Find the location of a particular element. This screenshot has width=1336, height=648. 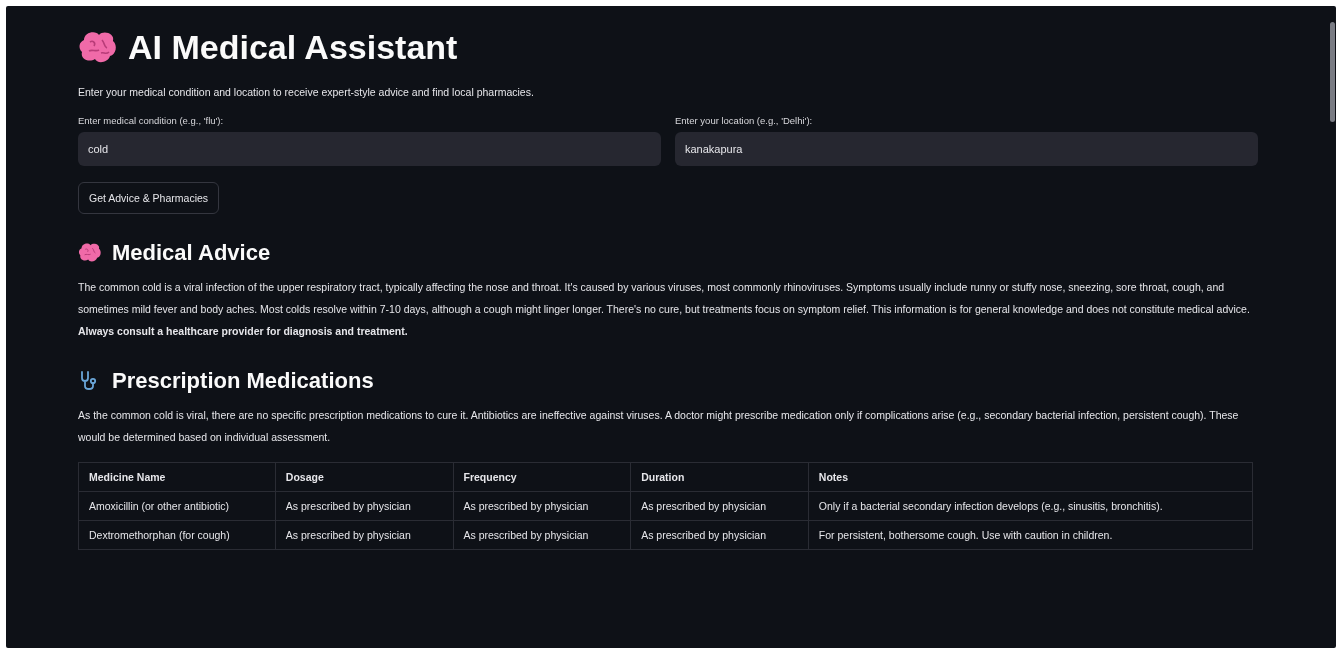

brain-icon is located at coordinates (90, 253).